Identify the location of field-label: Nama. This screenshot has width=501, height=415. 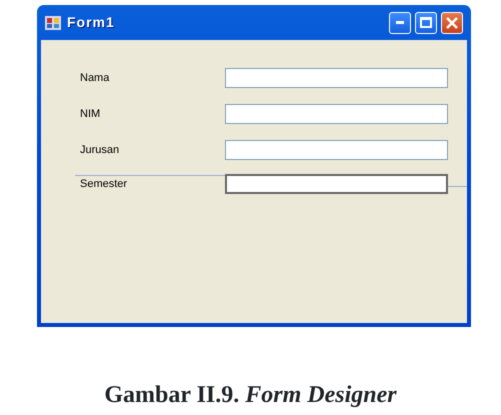
(95, 78).